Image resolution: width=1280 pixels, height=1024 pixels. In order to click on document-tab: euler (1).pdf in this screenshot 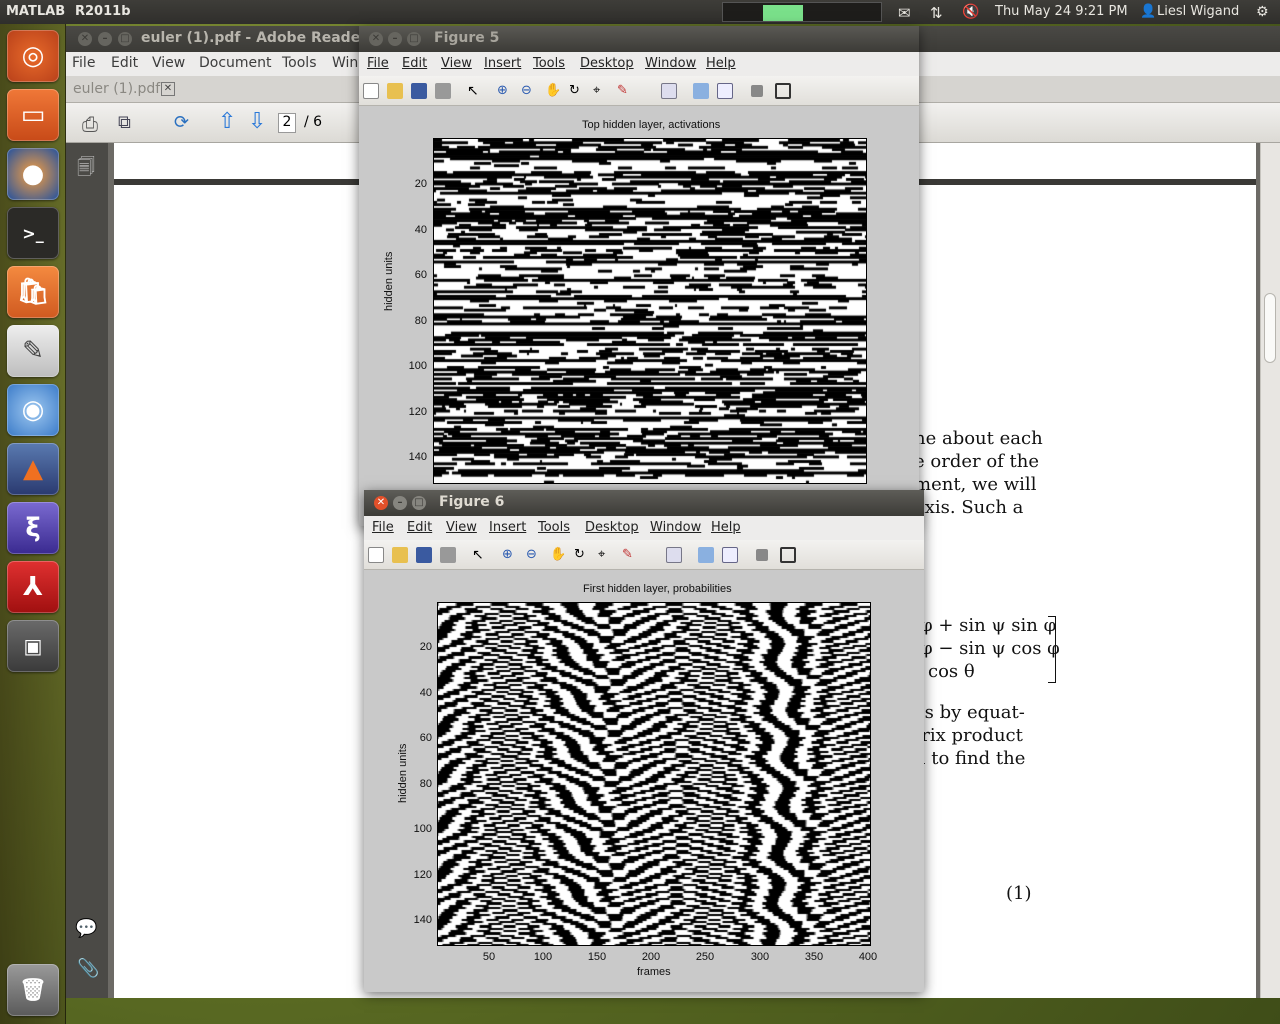, I will do `click(116, 89)`.